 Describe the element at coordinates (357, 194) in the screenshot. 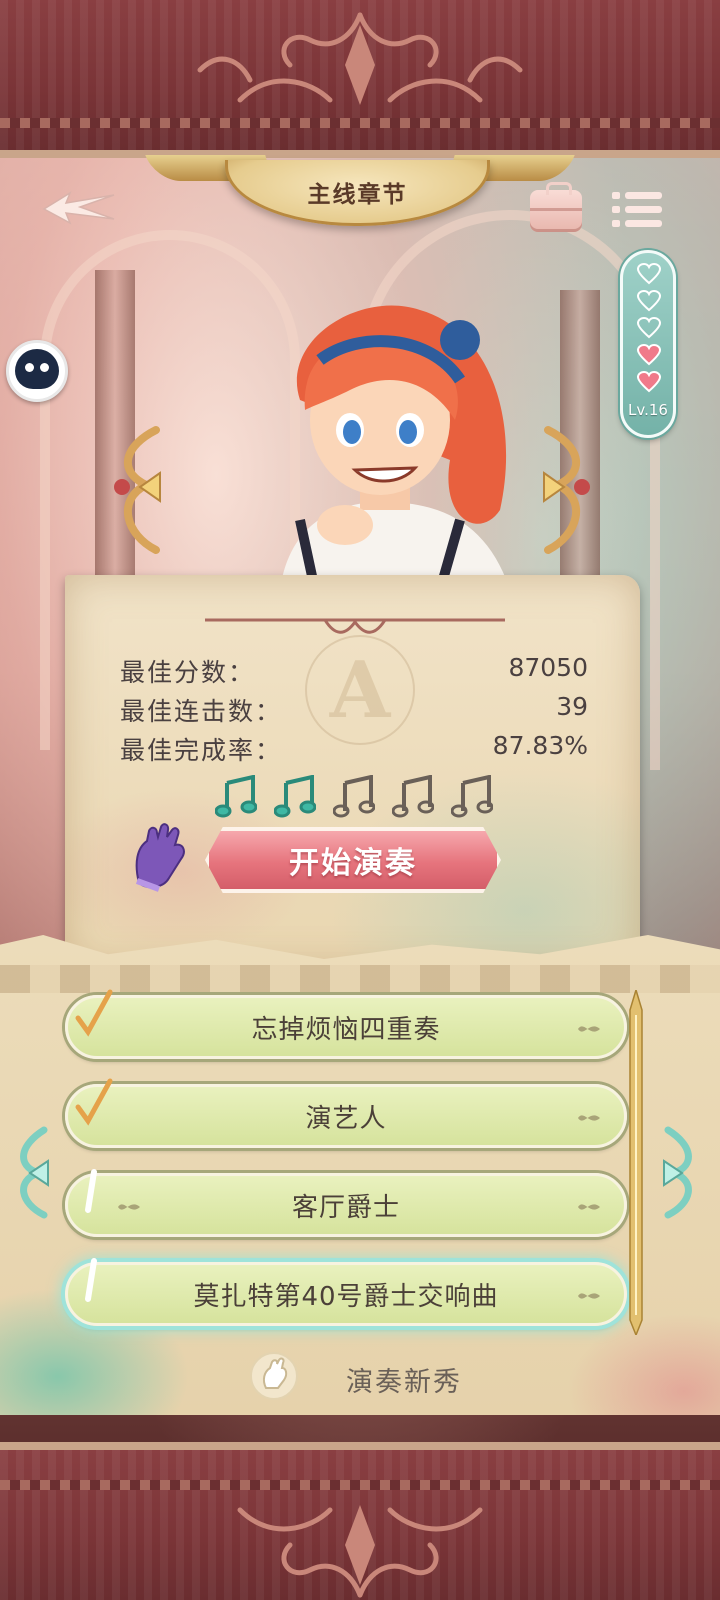

I see `chapter-title: 主线章节` at that location.